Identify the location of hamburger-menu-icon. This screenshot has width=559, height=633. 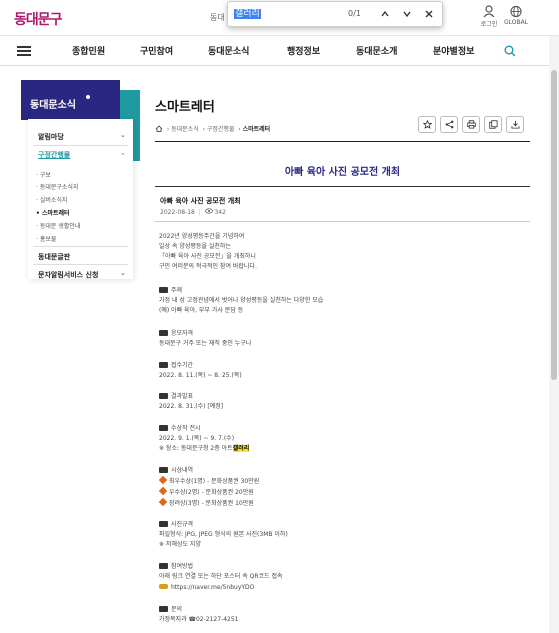
(24, 51).